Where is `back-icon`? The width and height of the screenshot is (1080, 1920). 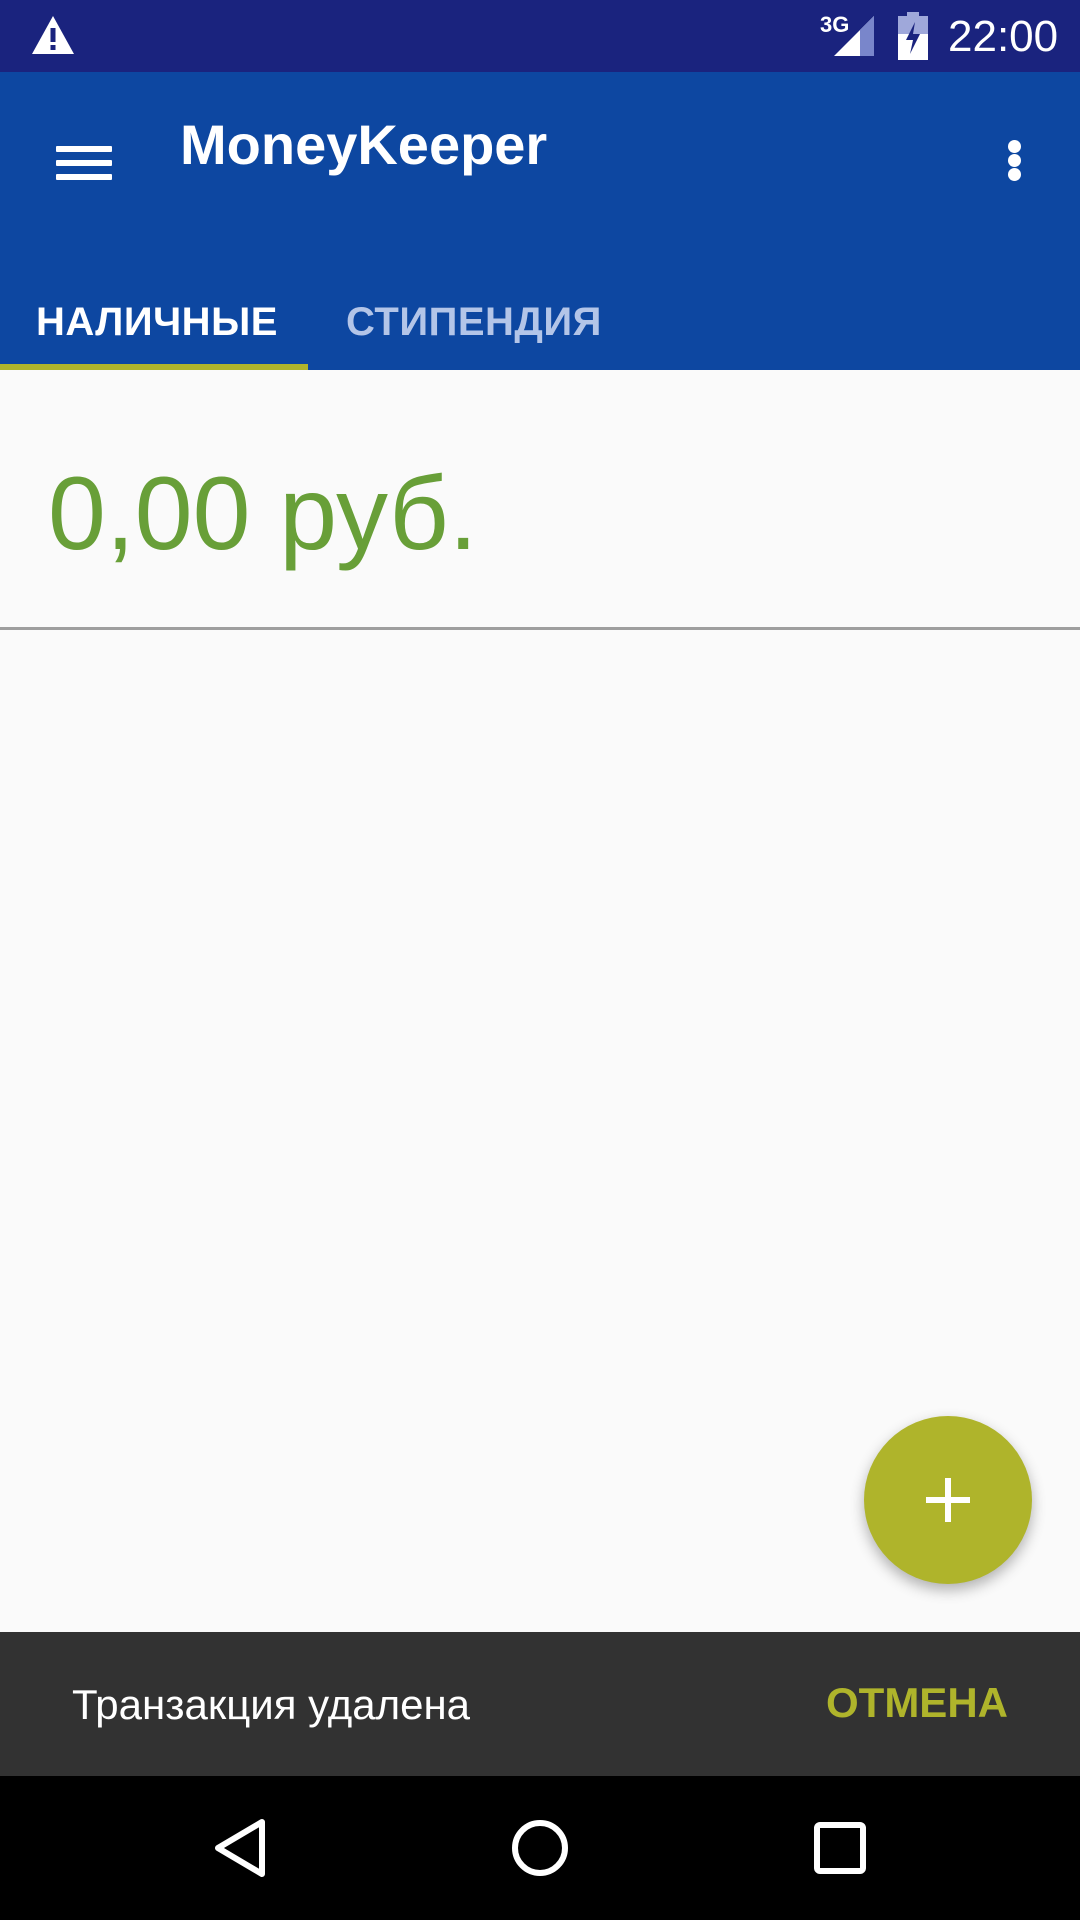 back-icon is located at coordinates (240, 1848).